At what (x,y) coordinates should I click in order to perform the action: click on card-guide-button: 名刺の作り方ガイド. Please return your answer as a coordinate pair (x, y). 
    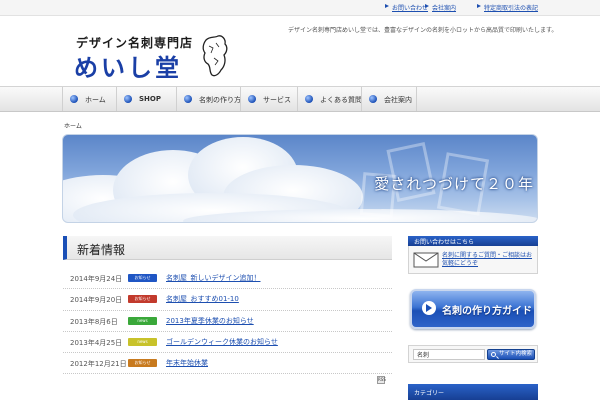
    Looking at the image, I should click on (473, 309).